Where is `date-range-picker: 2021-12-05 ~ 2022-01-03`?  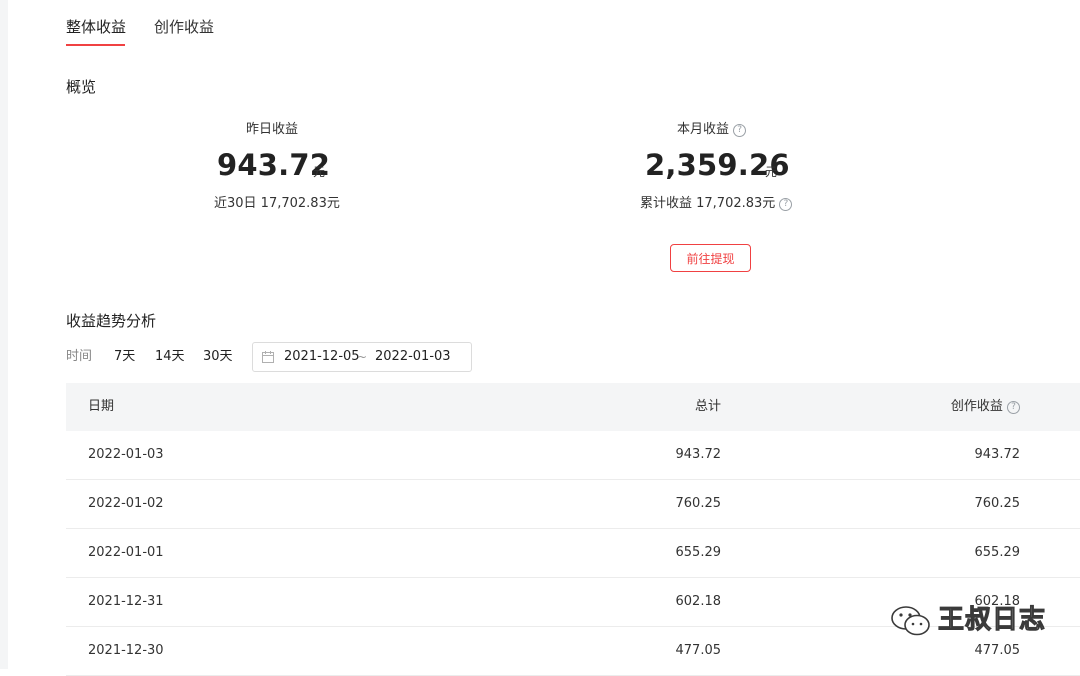 date-range-picker: 2021-12-05 ~ 2022-01-03 is located at coordinates (362, 357).